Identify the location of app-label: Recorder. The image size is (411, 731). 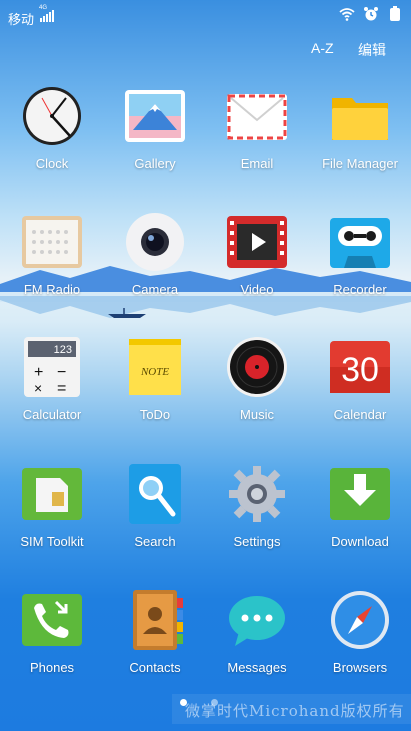
(360, 289).